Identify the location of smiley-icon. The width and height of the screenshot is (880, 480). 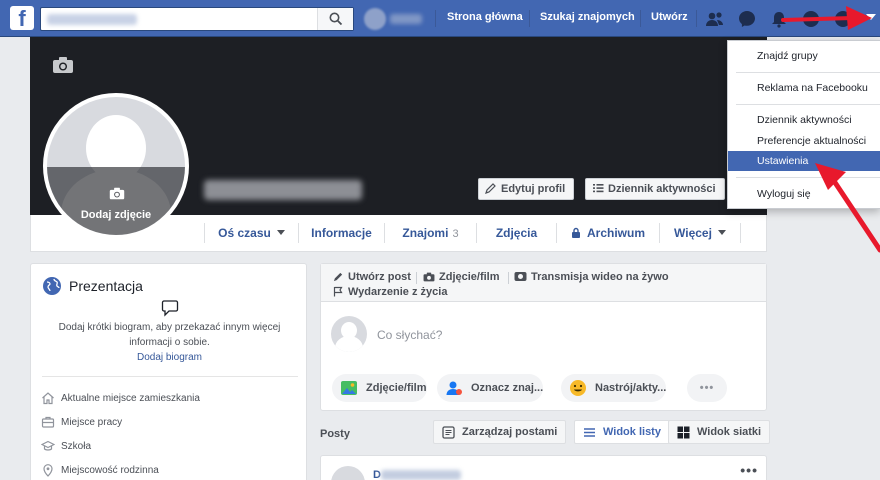
(578, 388).